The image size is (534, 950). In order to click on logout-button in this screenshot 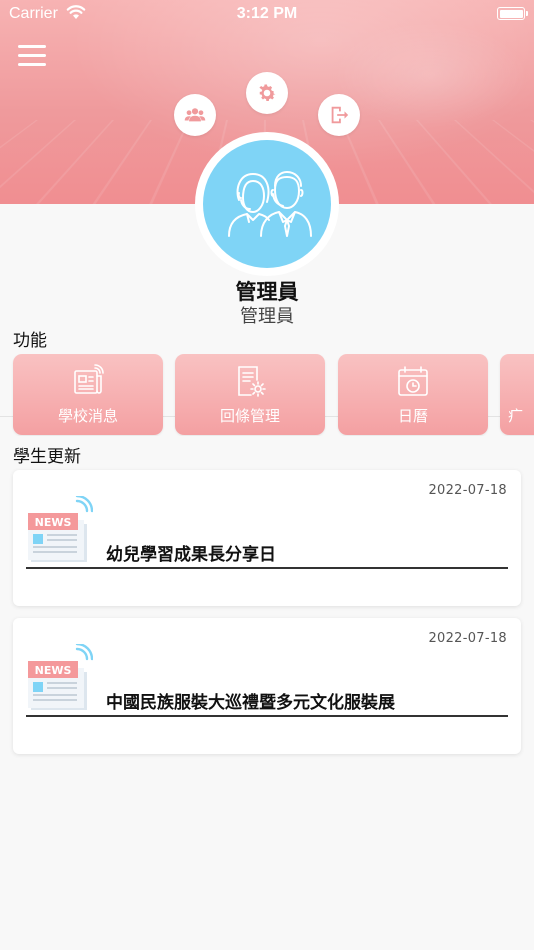, I will do `click(339, 115)`.